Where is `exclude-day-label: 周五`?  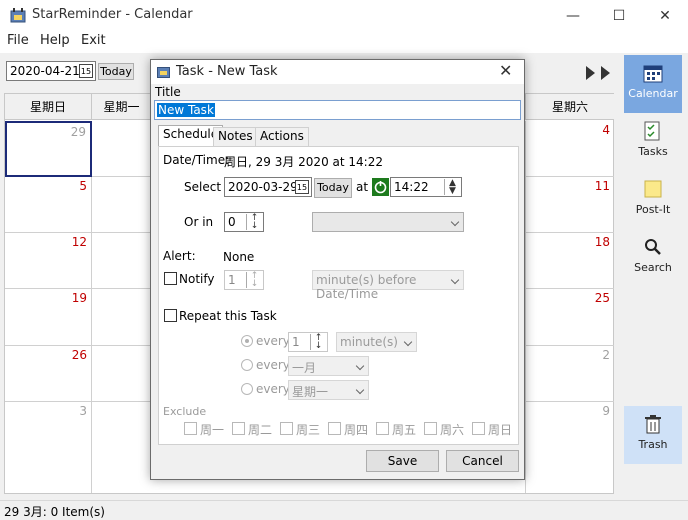 exclude-day-label: 周五 is located at coordinates (404, 430).